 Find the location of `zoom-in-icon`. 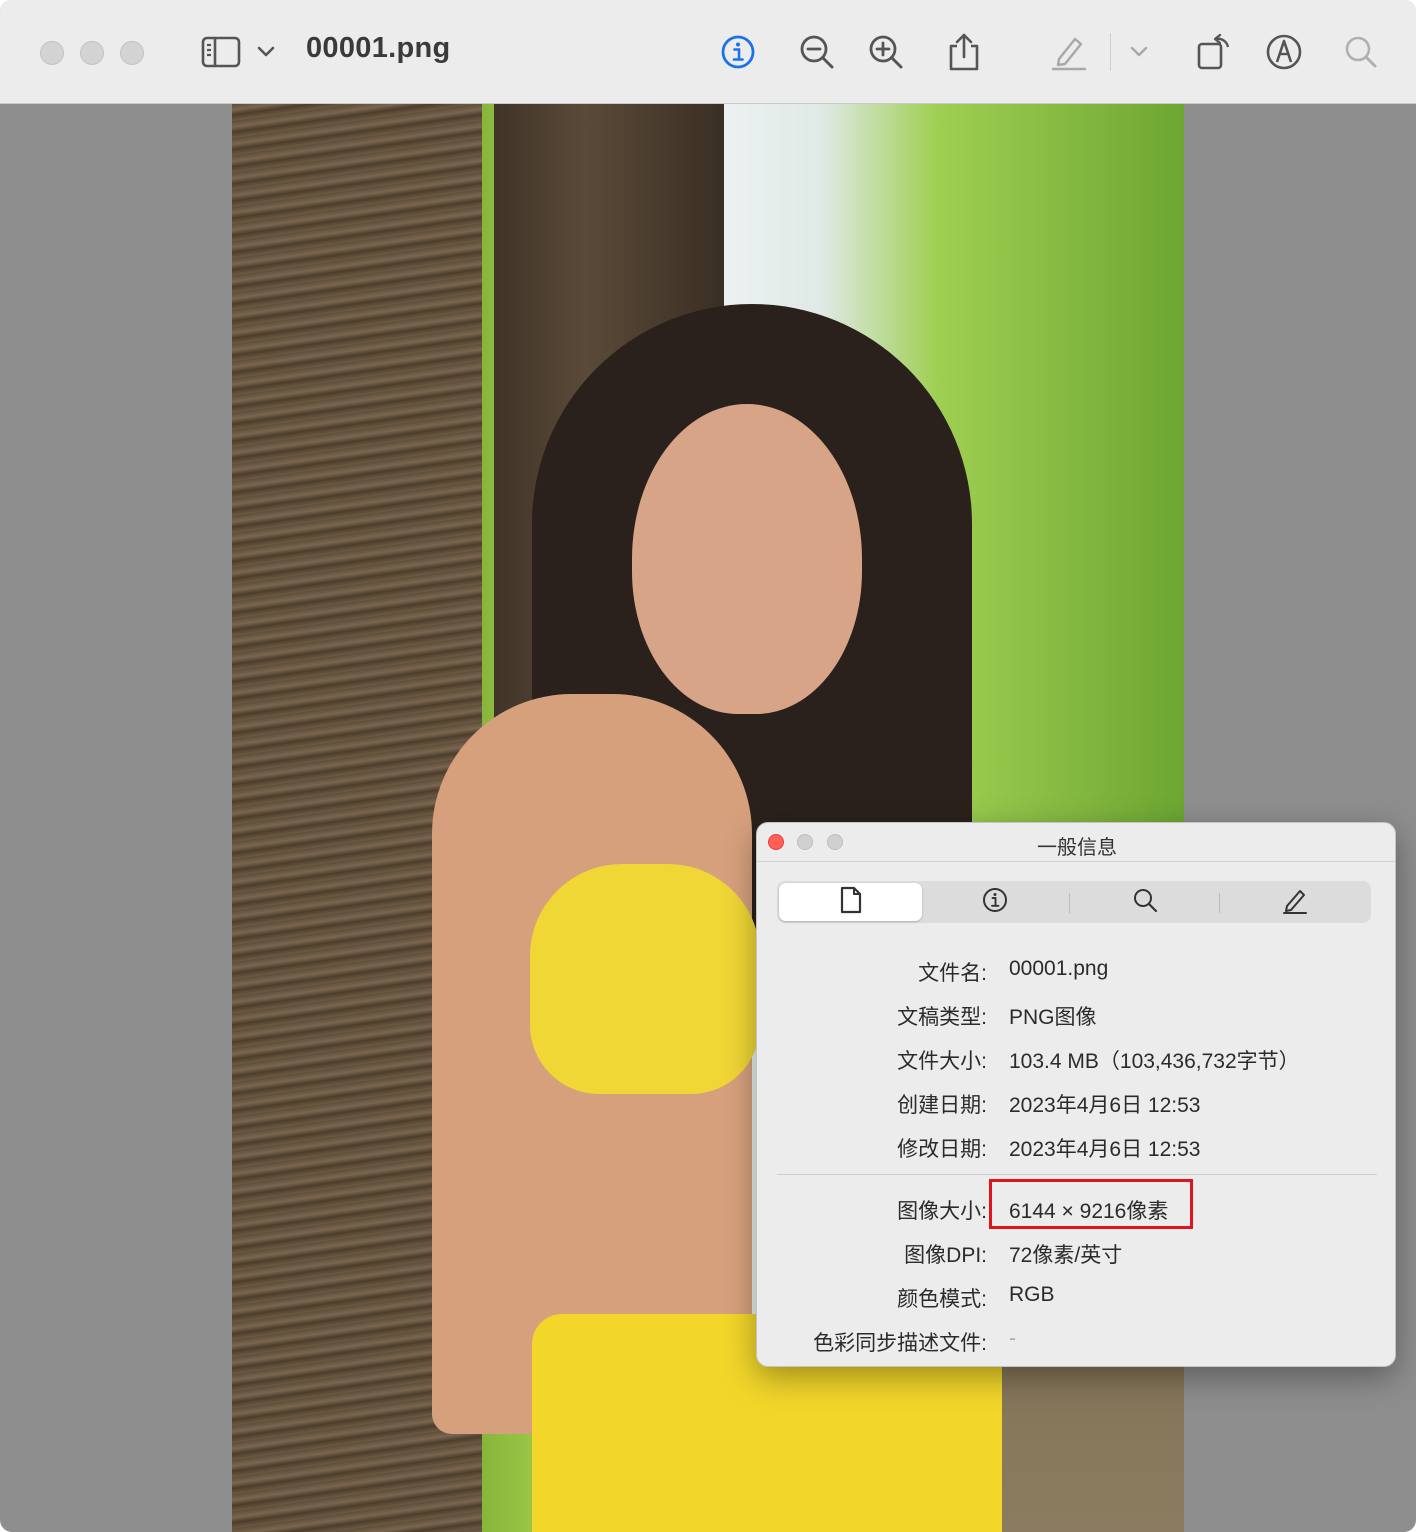

zoom-in-icon is located at coordinates (886, 52).